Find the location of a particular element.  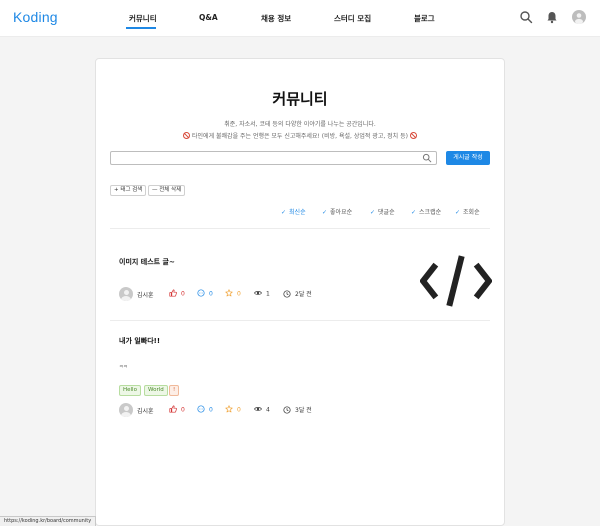

bell-icon is located at coordinates (552, 17).